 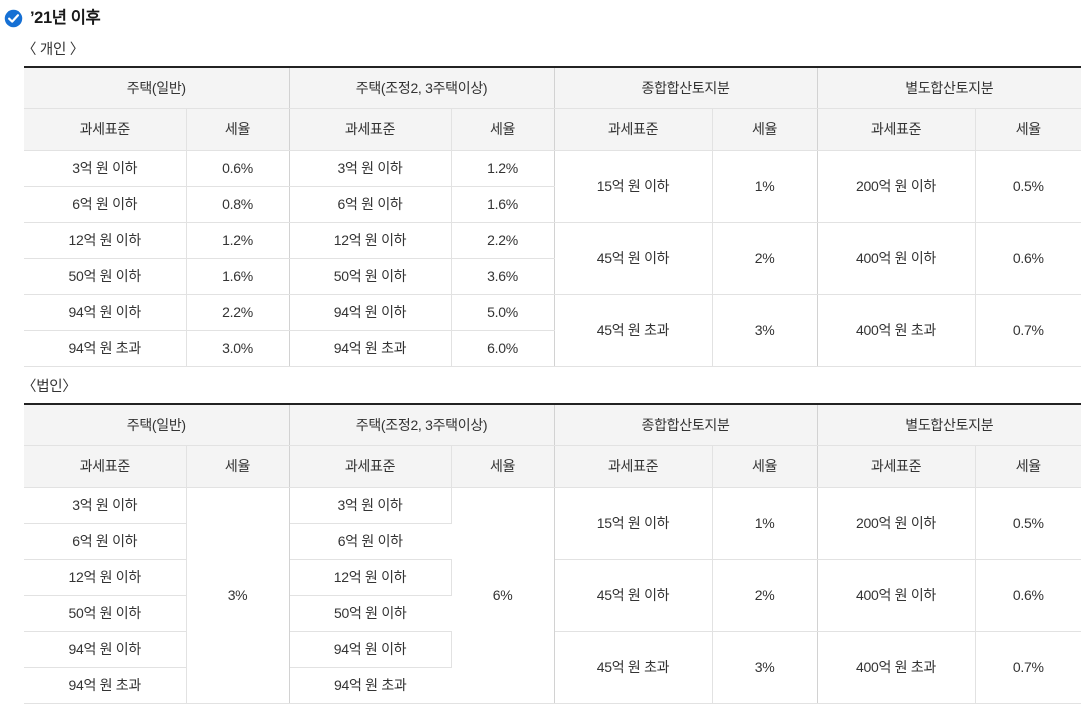 What do you see at coordinates (53, 50) in the screenshot?
I see `table-caption-individual: 〈 개인 〉` at bounding box center [53, 50].